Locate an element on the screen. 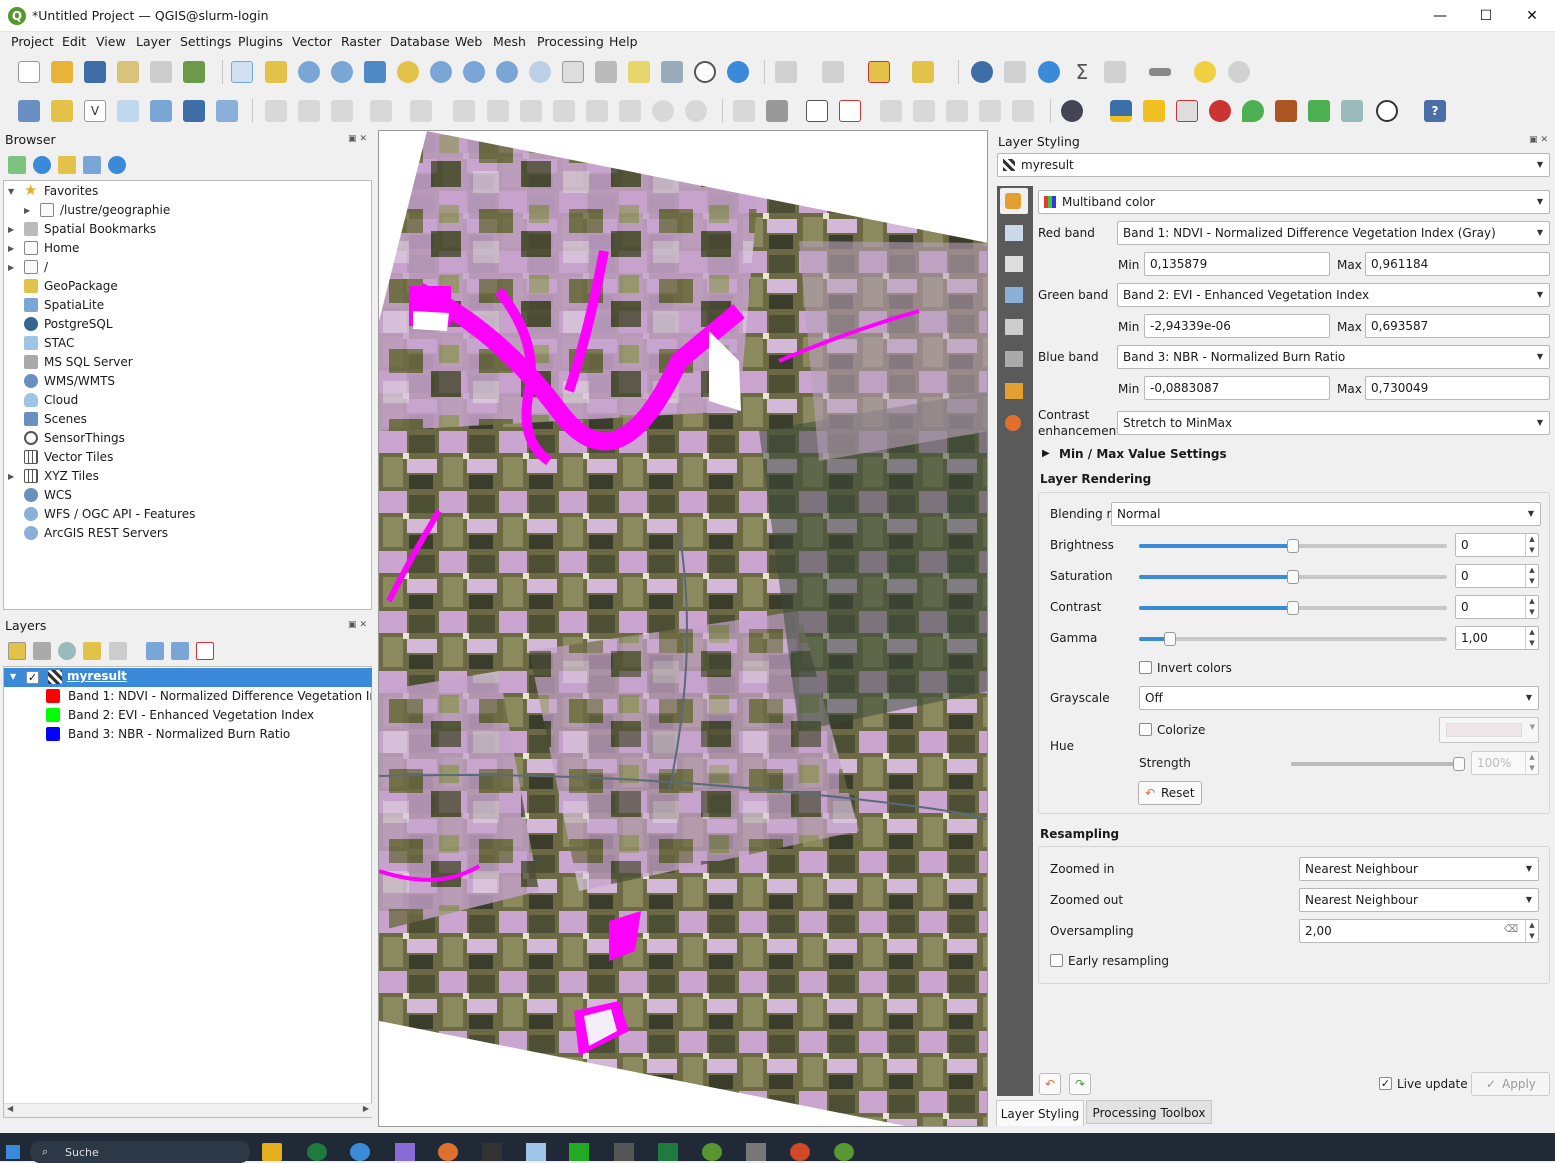 The image size is (1555, 1163). terminal-icon is located at coordinates (492, 1152).